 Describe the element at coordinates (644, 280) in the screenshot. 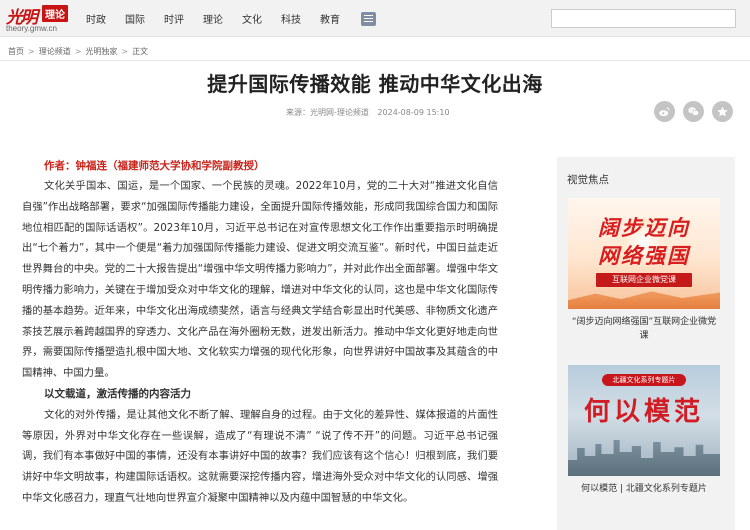

I see `image-subtitle-band: 互联网企业微党课` at that location.